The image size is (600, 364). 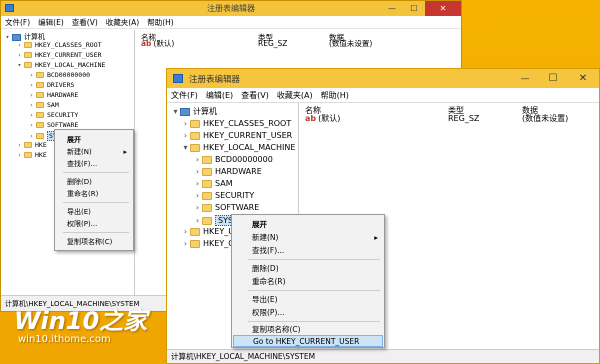 I want to click on tree-item-hku: › HKE, so click(x=31, y=145).